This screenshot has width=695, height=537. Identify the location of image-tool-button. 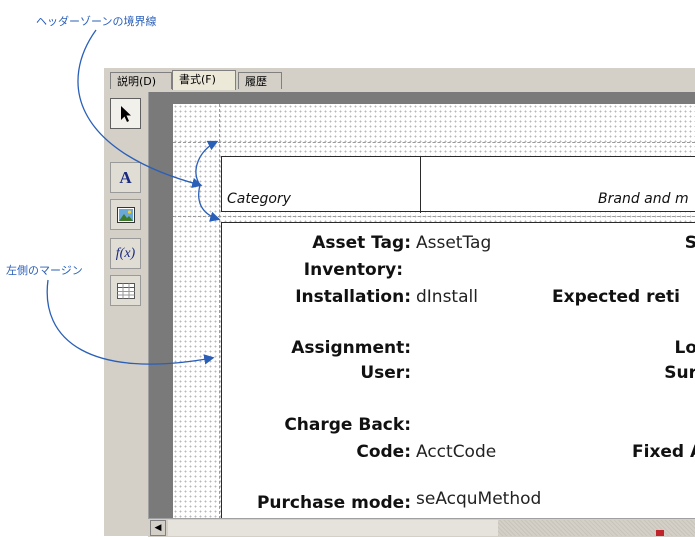
(125, 214).